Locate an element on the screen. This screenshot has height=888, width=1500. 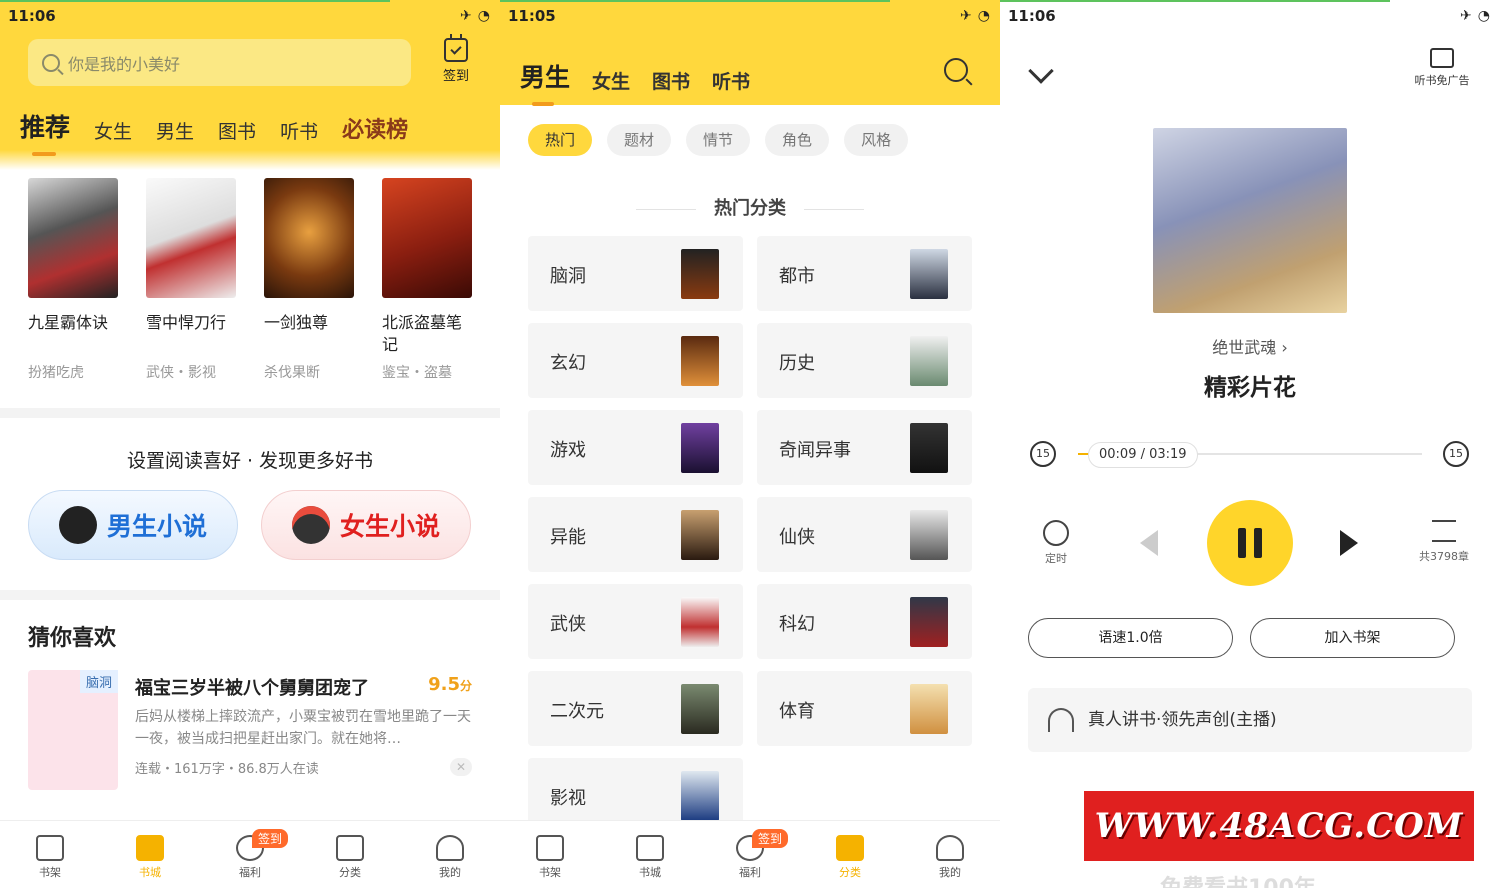
category-cell: 武侠 is located at coordinates (635, 621).